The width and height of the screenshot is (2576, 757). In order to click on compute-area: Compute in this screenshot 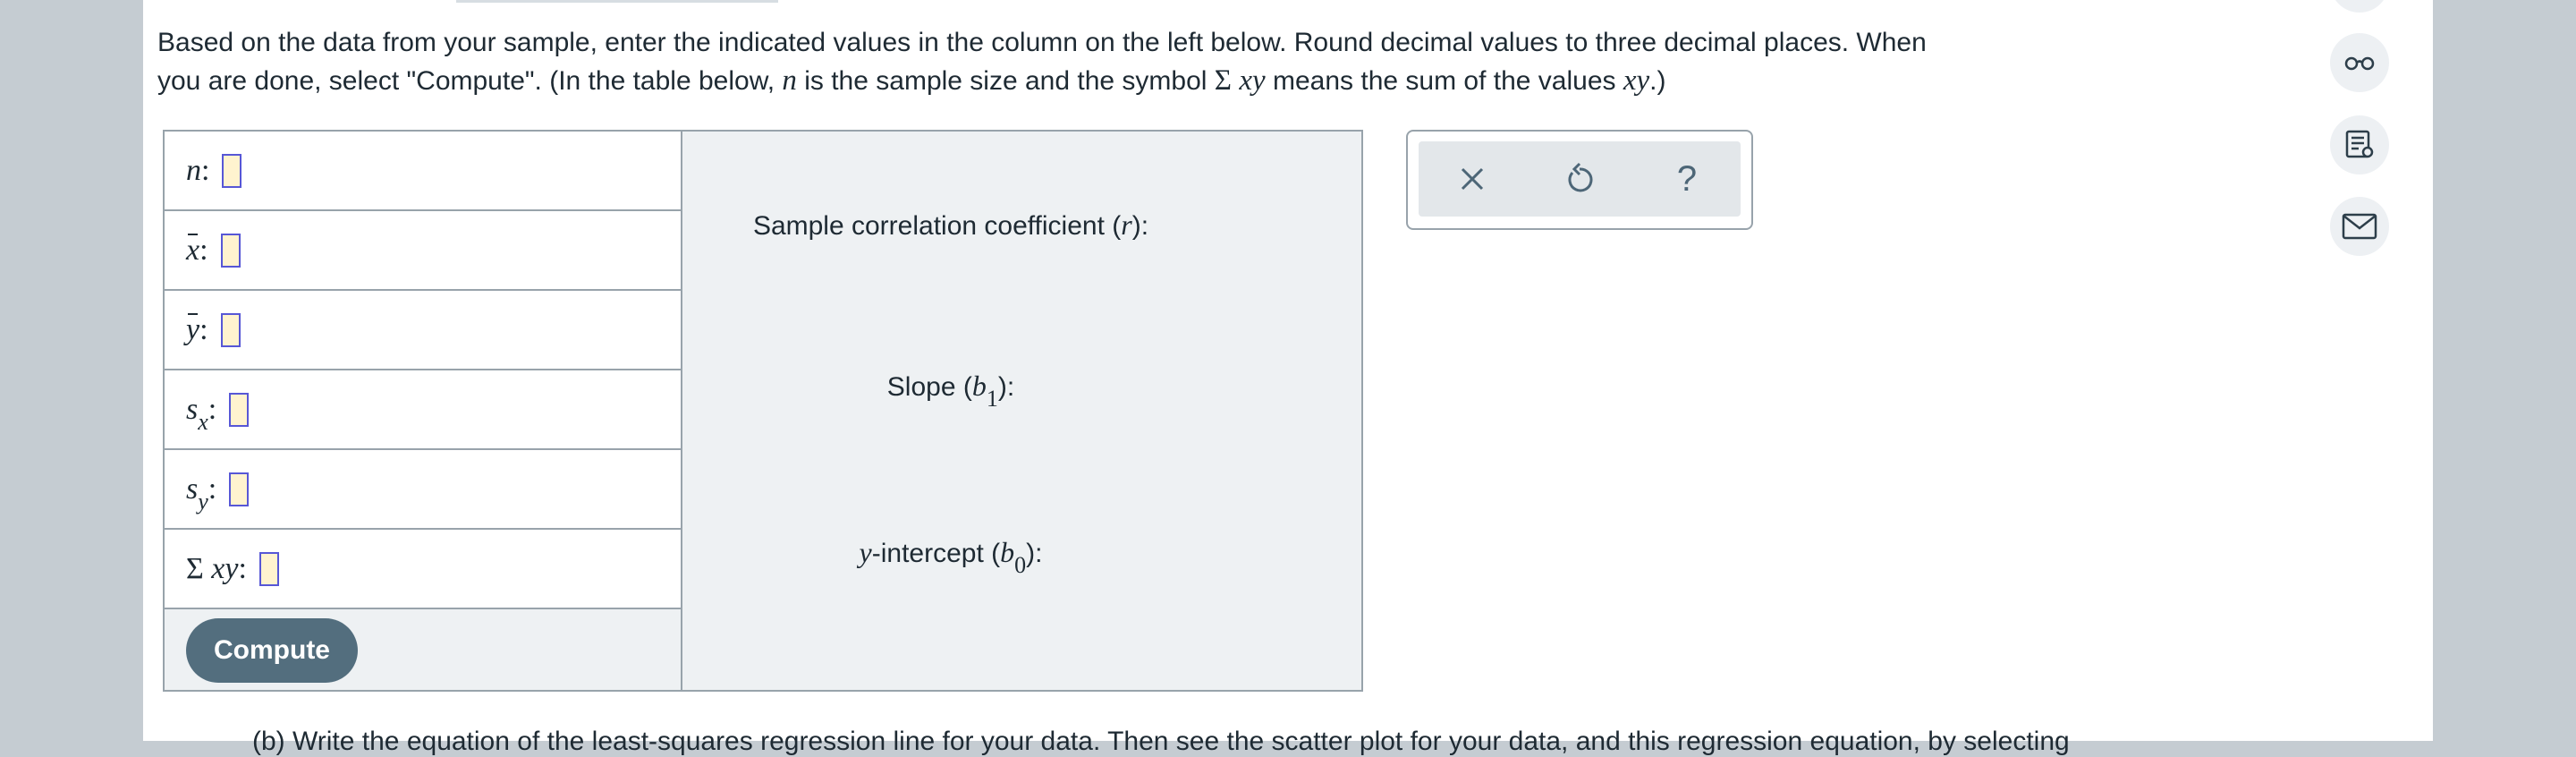, I will do `click(423, 649)`.